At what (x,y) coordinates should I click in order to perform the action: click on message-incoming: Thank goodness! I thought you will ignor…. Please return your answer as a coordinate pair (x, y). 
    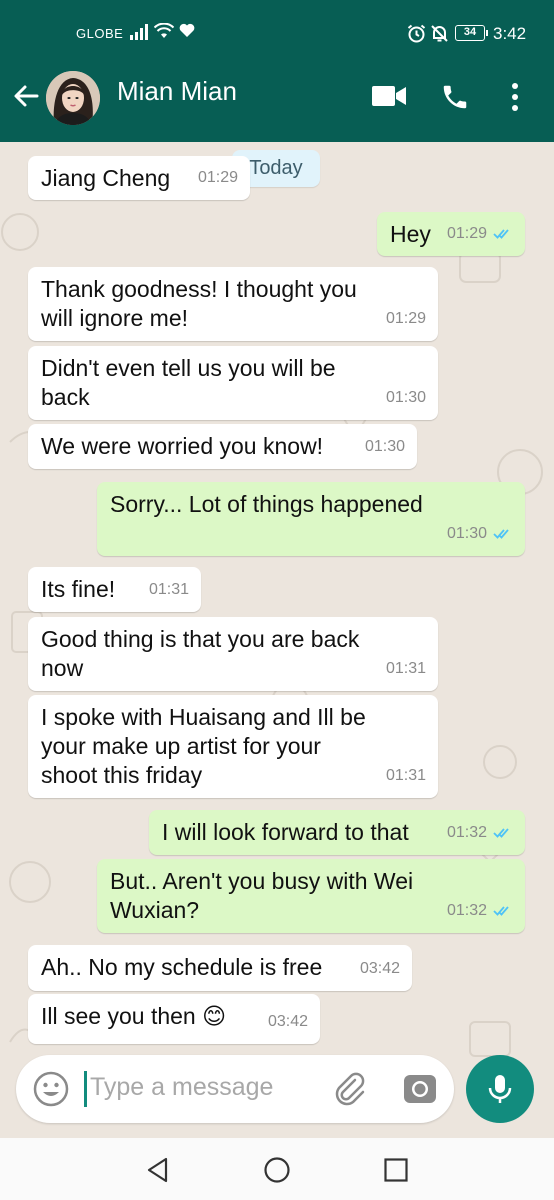
    Looking at the image, I should click on (233, 304).